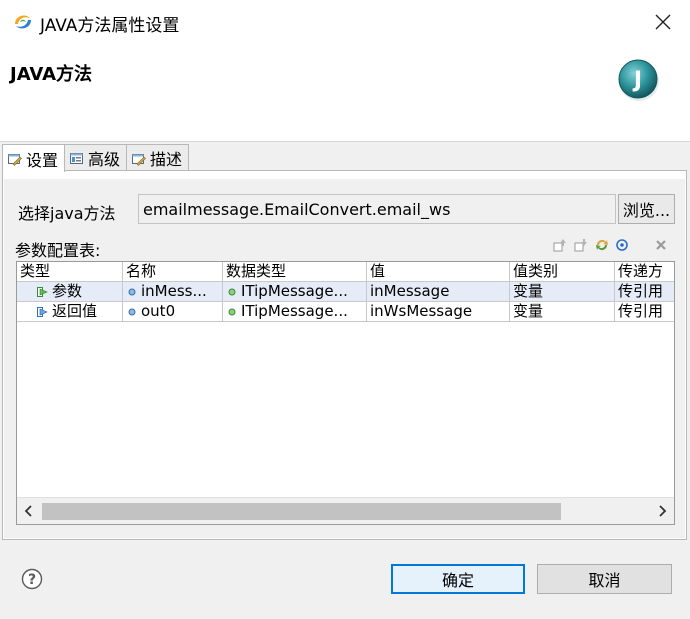 Image resolution: width=690 pixels, height=619 pixels. I want to click on cancel-button: 取消, so click(604, 579).